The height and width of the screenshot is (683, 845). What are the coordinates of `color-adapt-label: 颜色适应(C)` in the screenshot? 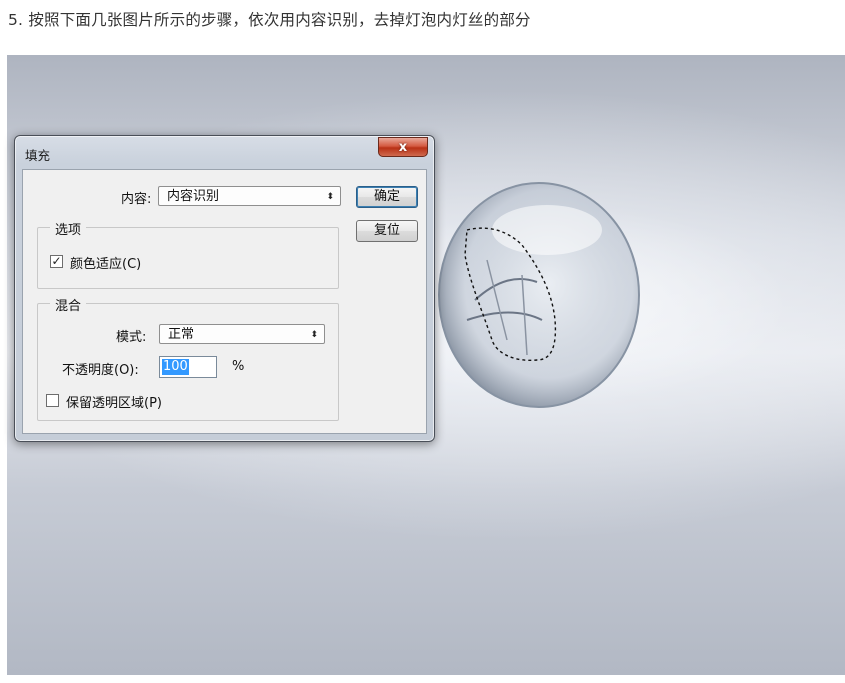 It's located at (106, 264).